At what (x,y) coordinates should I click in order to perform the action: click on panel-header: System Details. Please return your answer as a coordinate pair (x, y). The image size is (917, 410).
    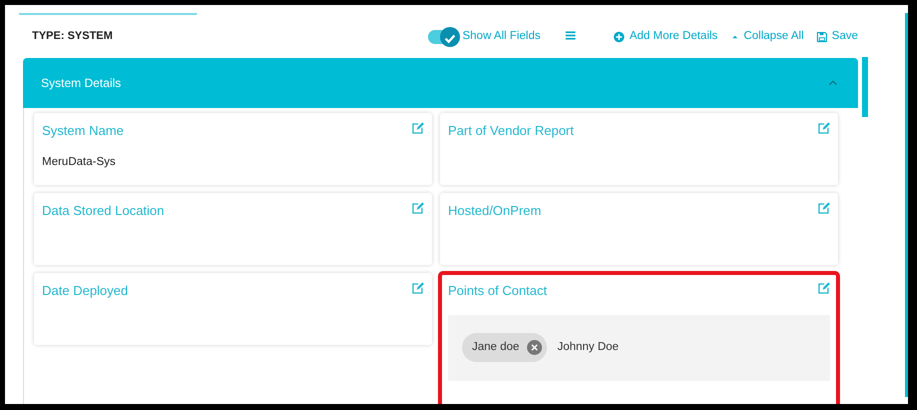
    Looking at the image, I should click on (440, 83).